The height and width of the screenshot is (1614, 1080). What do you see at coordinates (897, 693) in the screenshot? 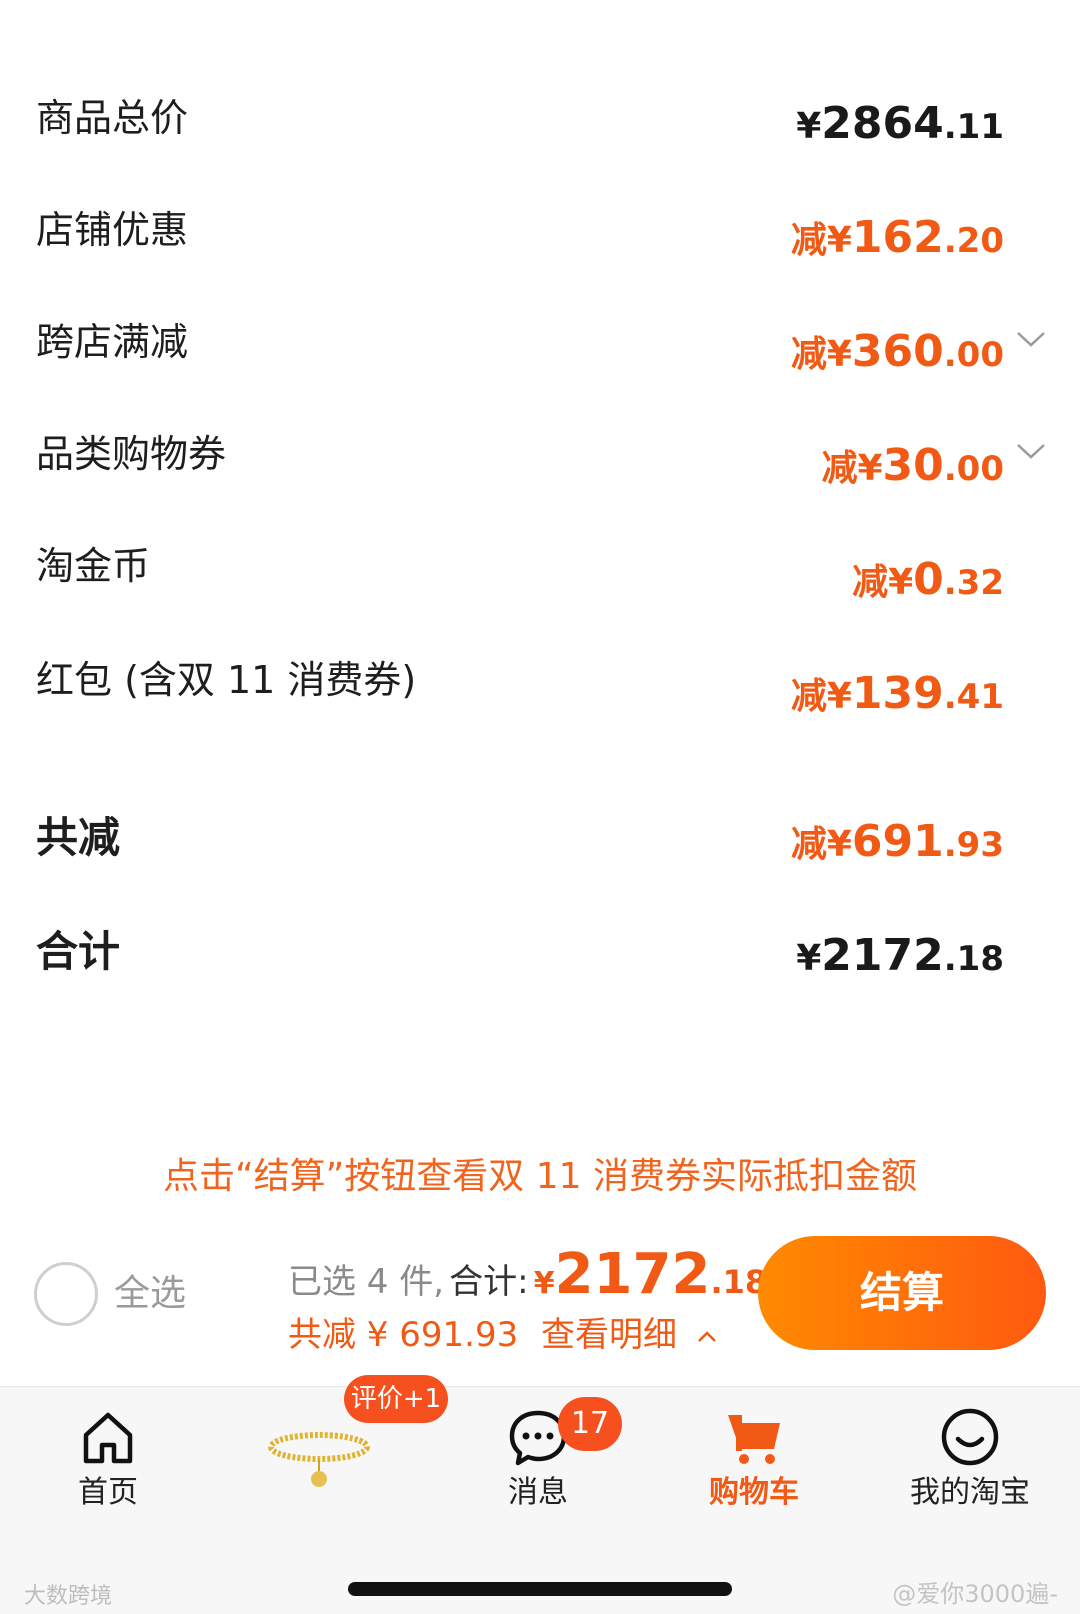
I see `row-amount: 减¥139.41` at bounding box center [897, 693].